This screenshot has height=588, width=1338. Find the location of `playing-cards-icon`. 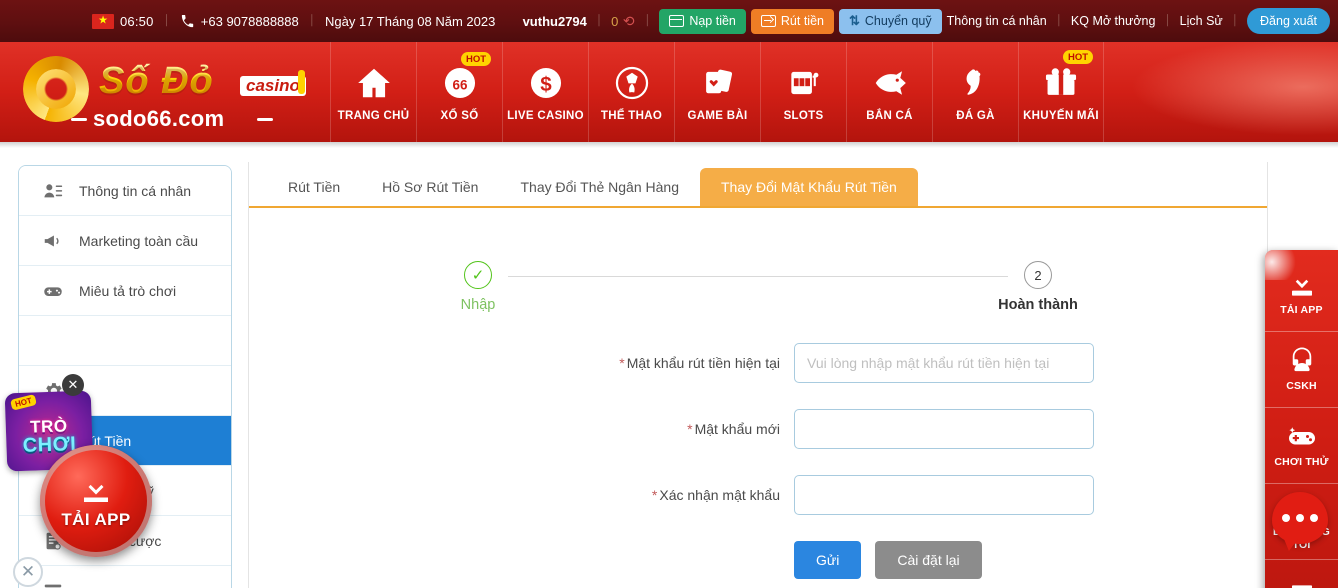

playing-cards-icon is located at coordinates (718, 81).